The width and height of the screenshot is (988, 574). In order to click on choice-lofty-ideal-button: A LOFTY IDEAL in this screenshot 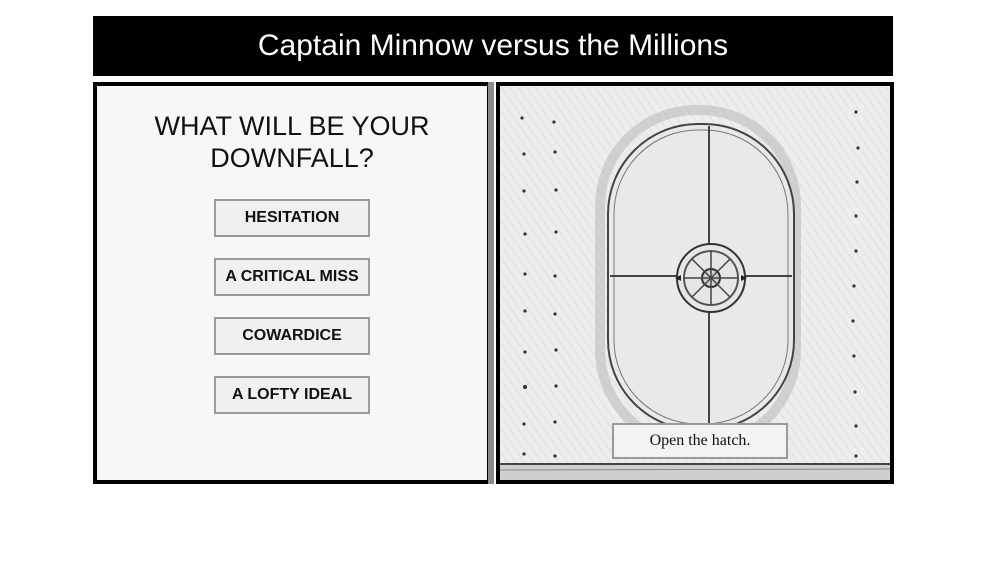, I will do `click(292, 395)`.